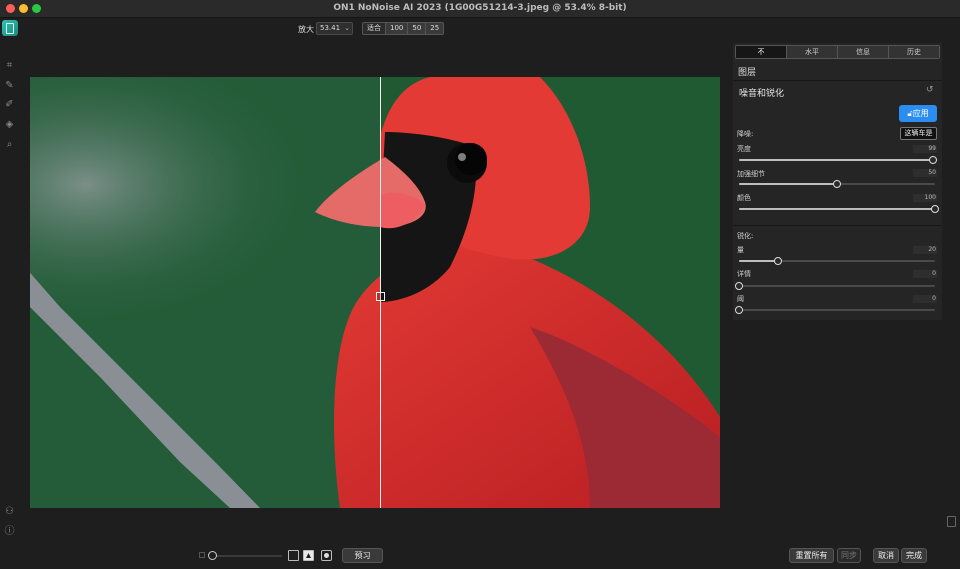 This screenshot has width=960, height=569. I want to click on chevron-down-icon: ⌄, so click(347, 28).